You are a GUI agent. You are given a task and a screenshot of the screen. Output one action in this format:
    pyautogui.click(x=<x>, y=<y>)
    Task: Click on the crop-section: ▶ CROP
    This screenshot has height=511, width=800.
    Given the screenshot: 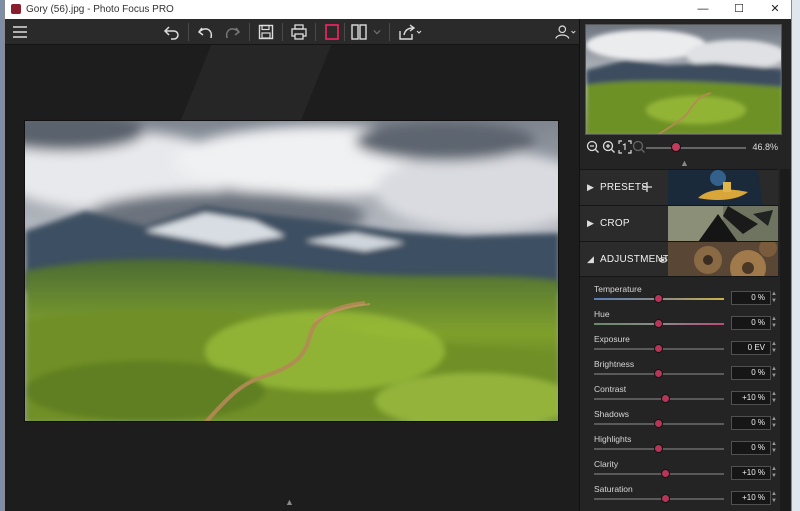 What is the action you would take?
    pyautogui.click(x=679, y=223)
    